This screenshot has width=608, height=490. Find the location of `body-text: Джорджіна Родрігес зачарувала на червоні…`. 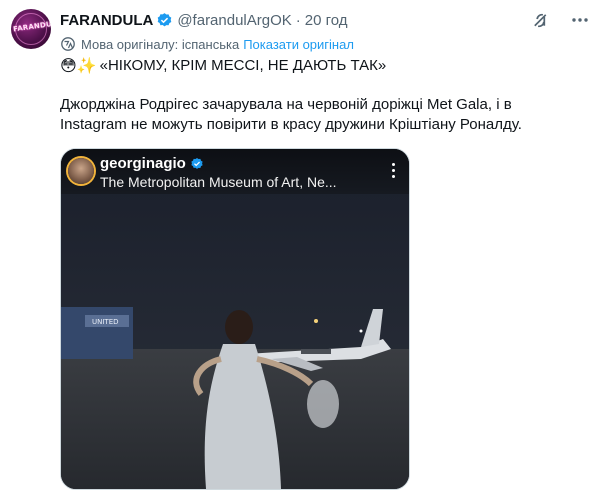

body-text: Джорджіна Родрігес зачарувала на червоні… is located at coordinates (291, 114).